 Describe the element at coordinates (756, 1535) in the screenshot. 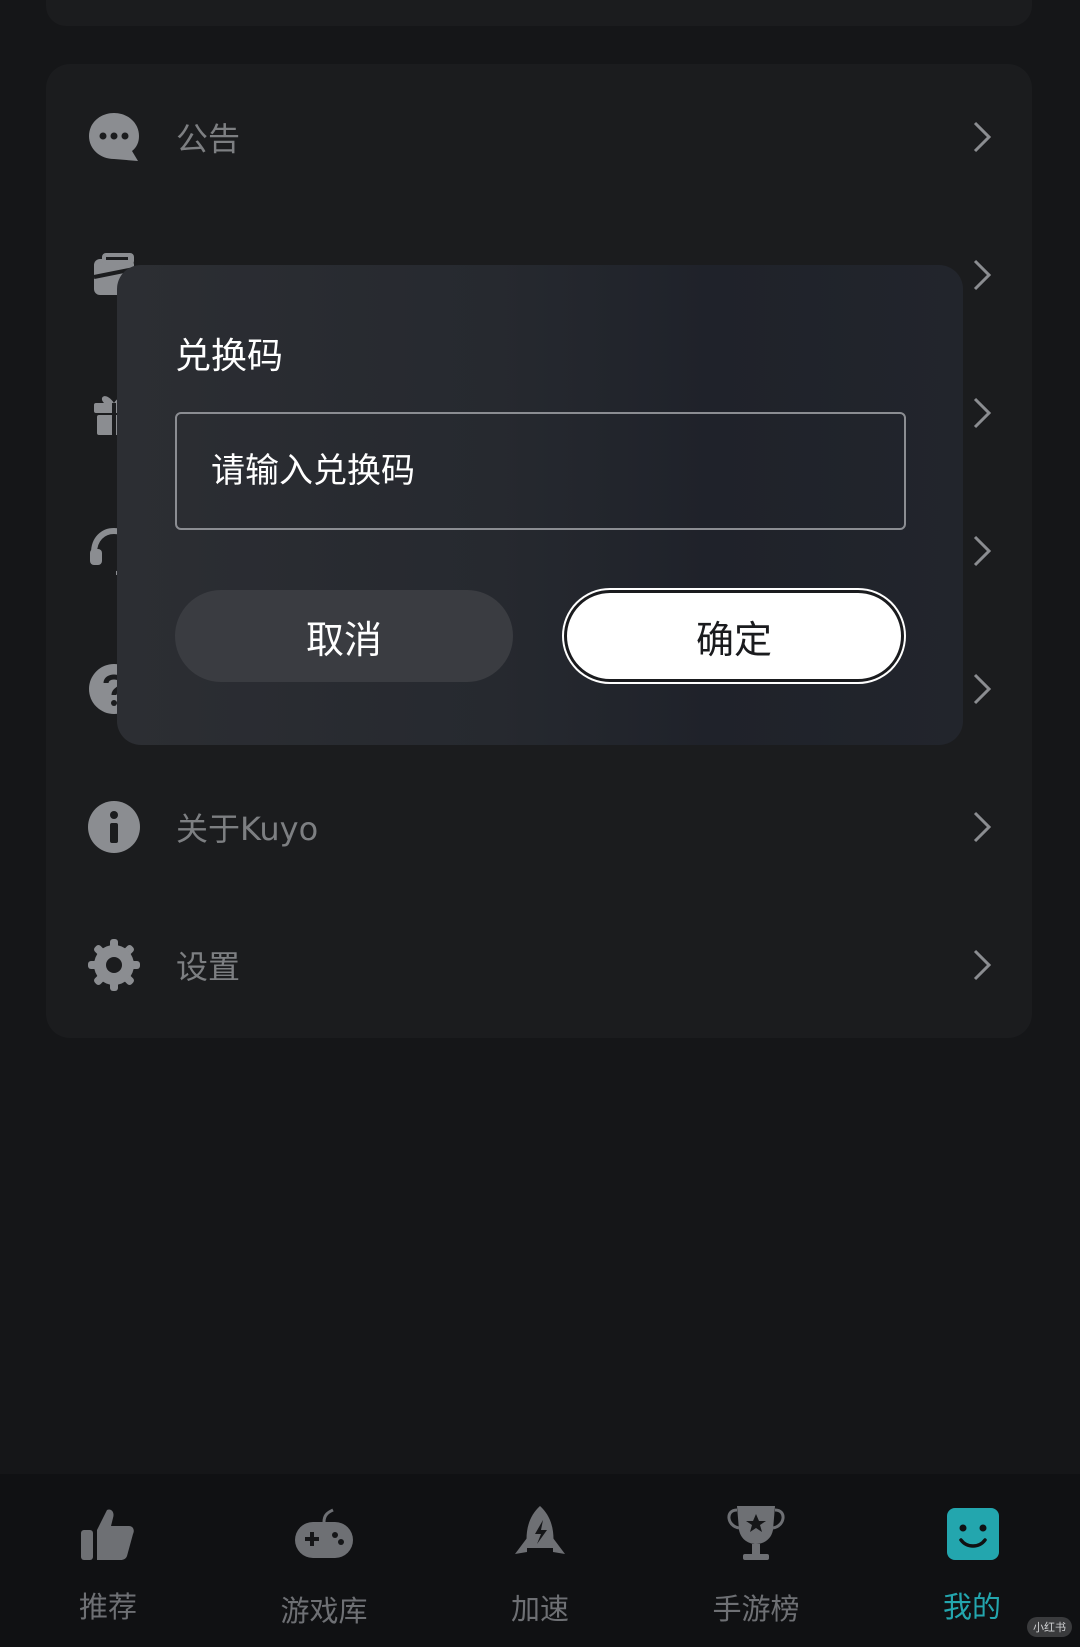

I see `trophy-icon` at that location.